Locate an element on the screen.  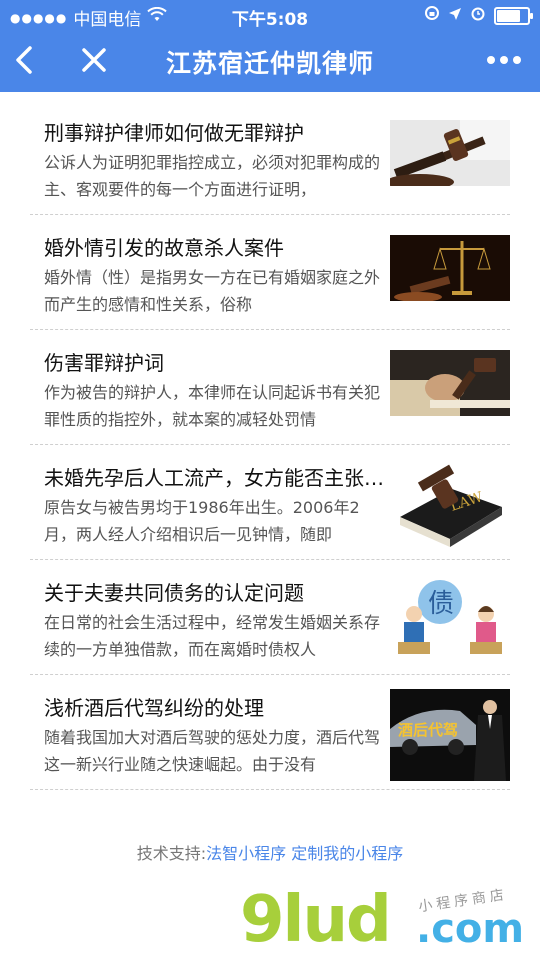
article-title: 关于夫妻共同债务的认定问题 is located at coordinates (174, 593).